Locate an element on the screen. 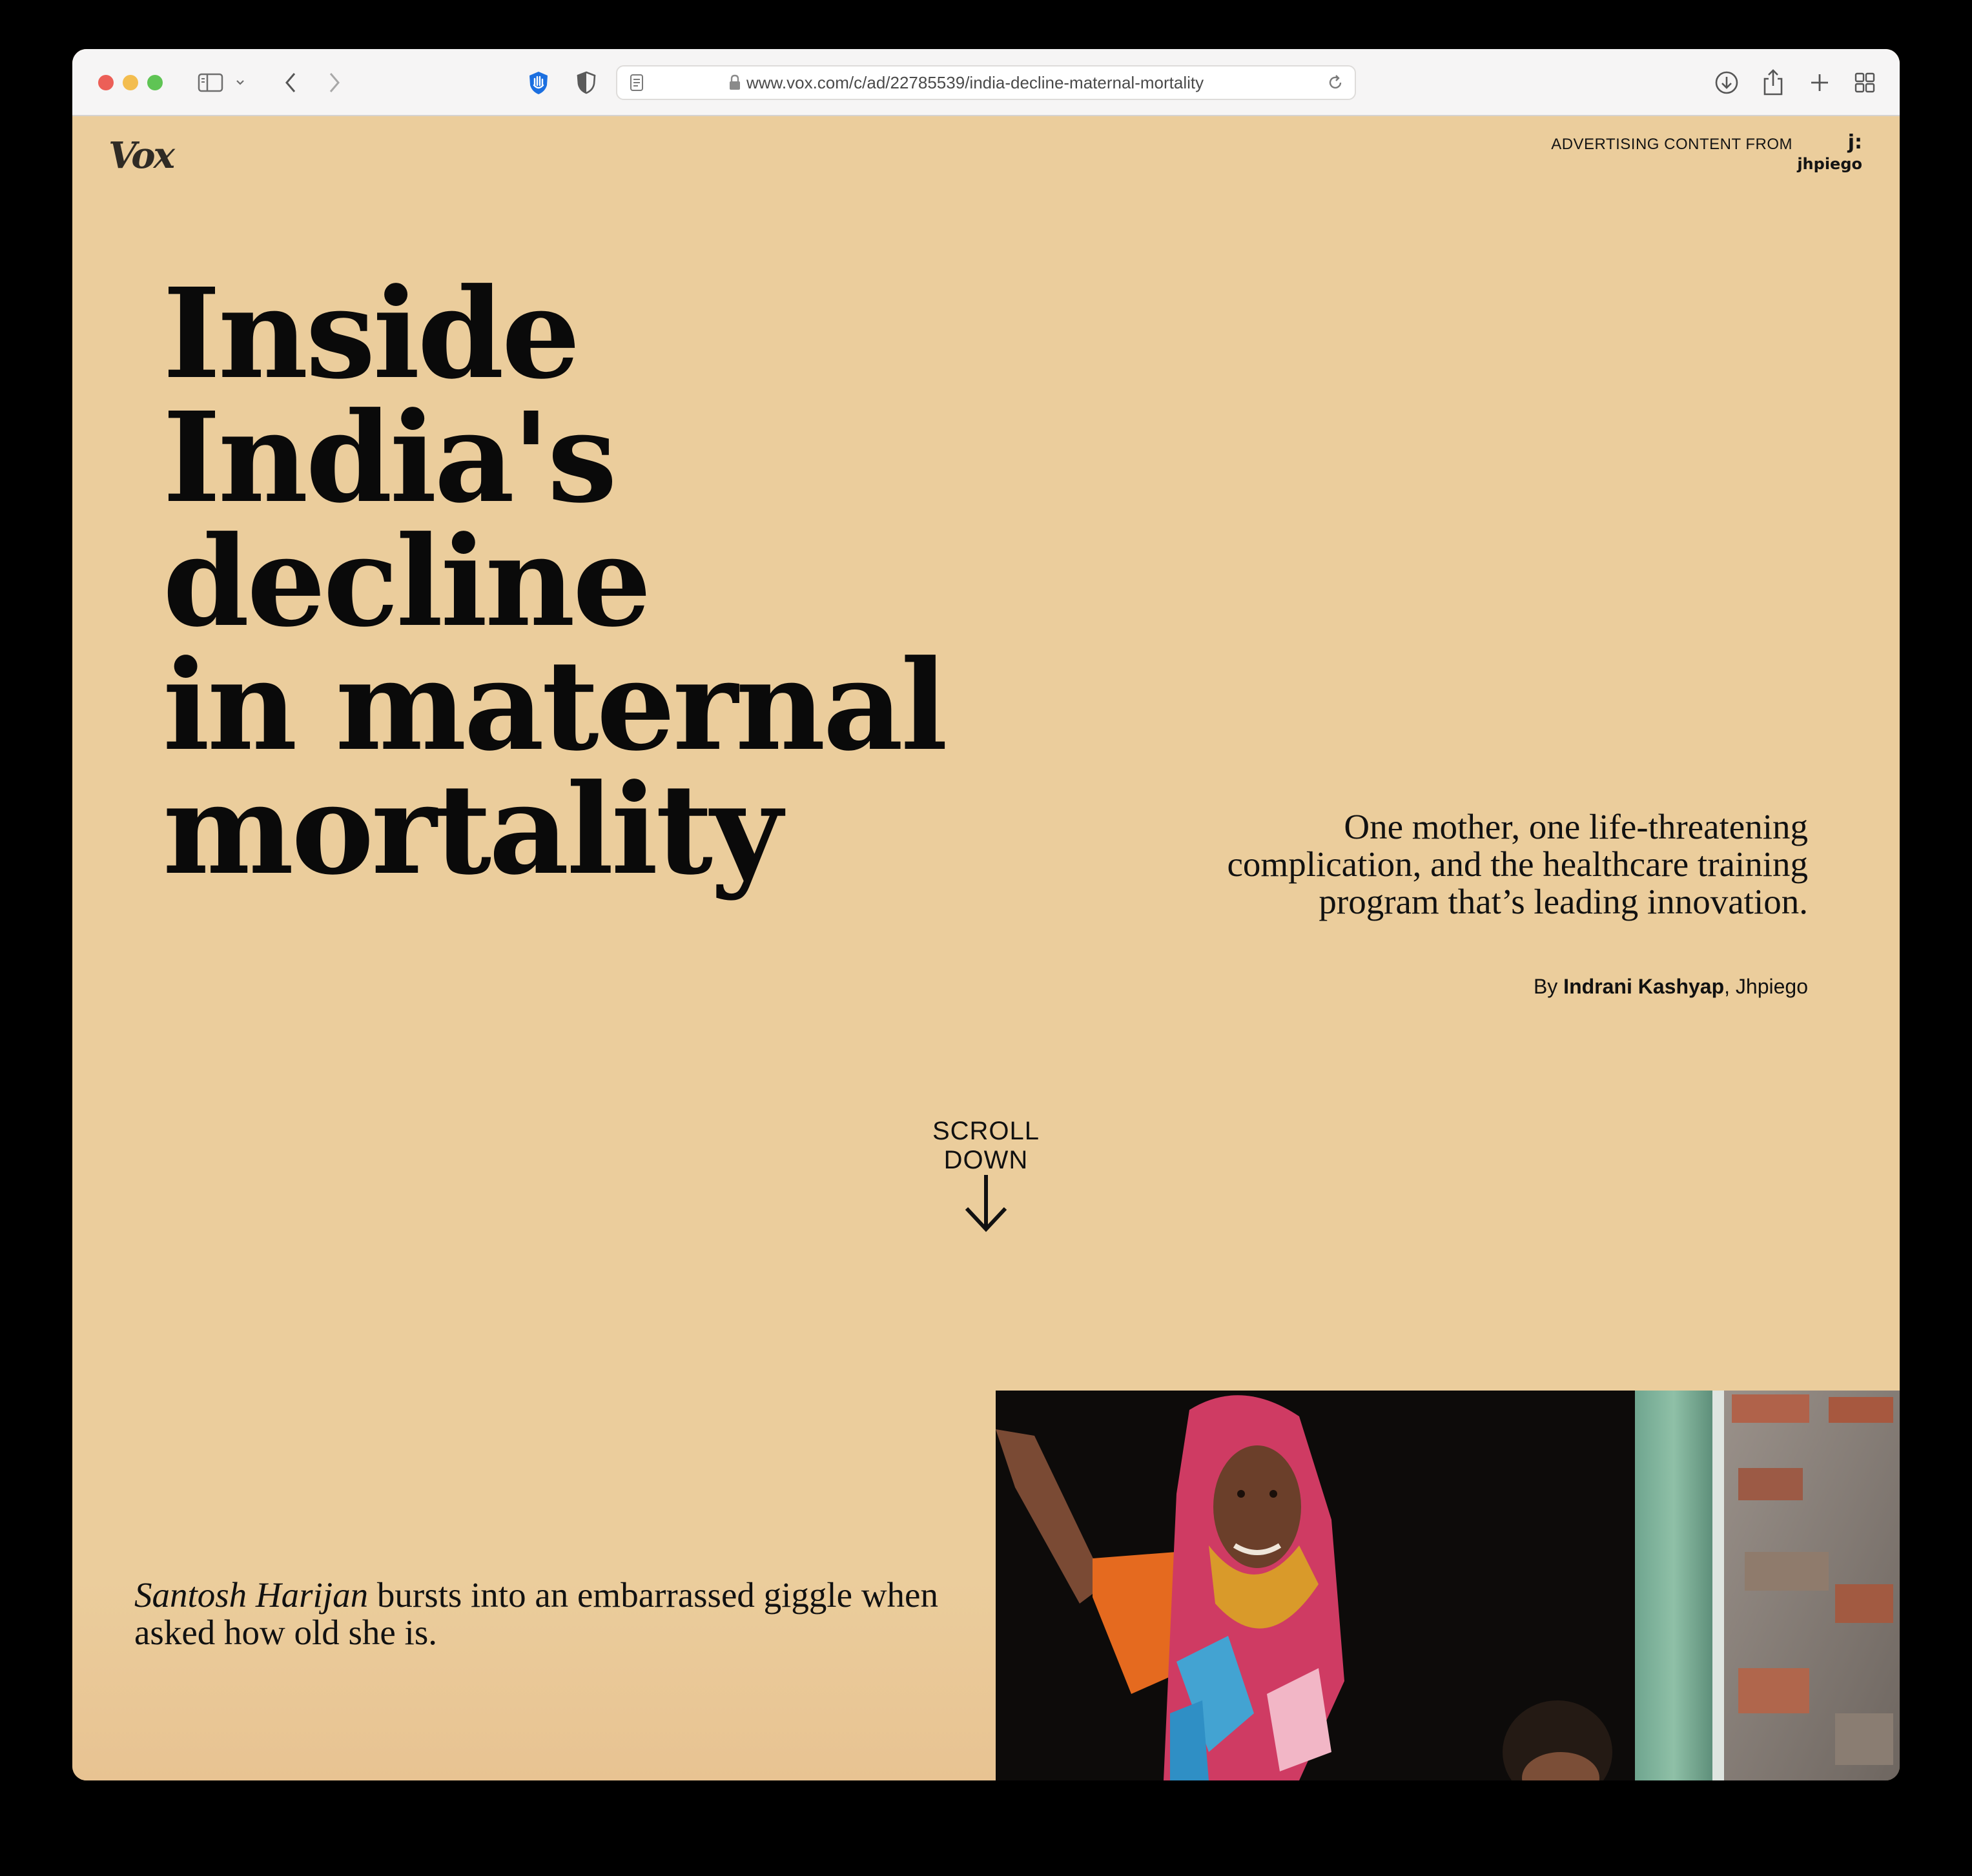 The height and width of the screenshot is (1876, 1972). headline-line: Inside is located at coordinates (371, 334).